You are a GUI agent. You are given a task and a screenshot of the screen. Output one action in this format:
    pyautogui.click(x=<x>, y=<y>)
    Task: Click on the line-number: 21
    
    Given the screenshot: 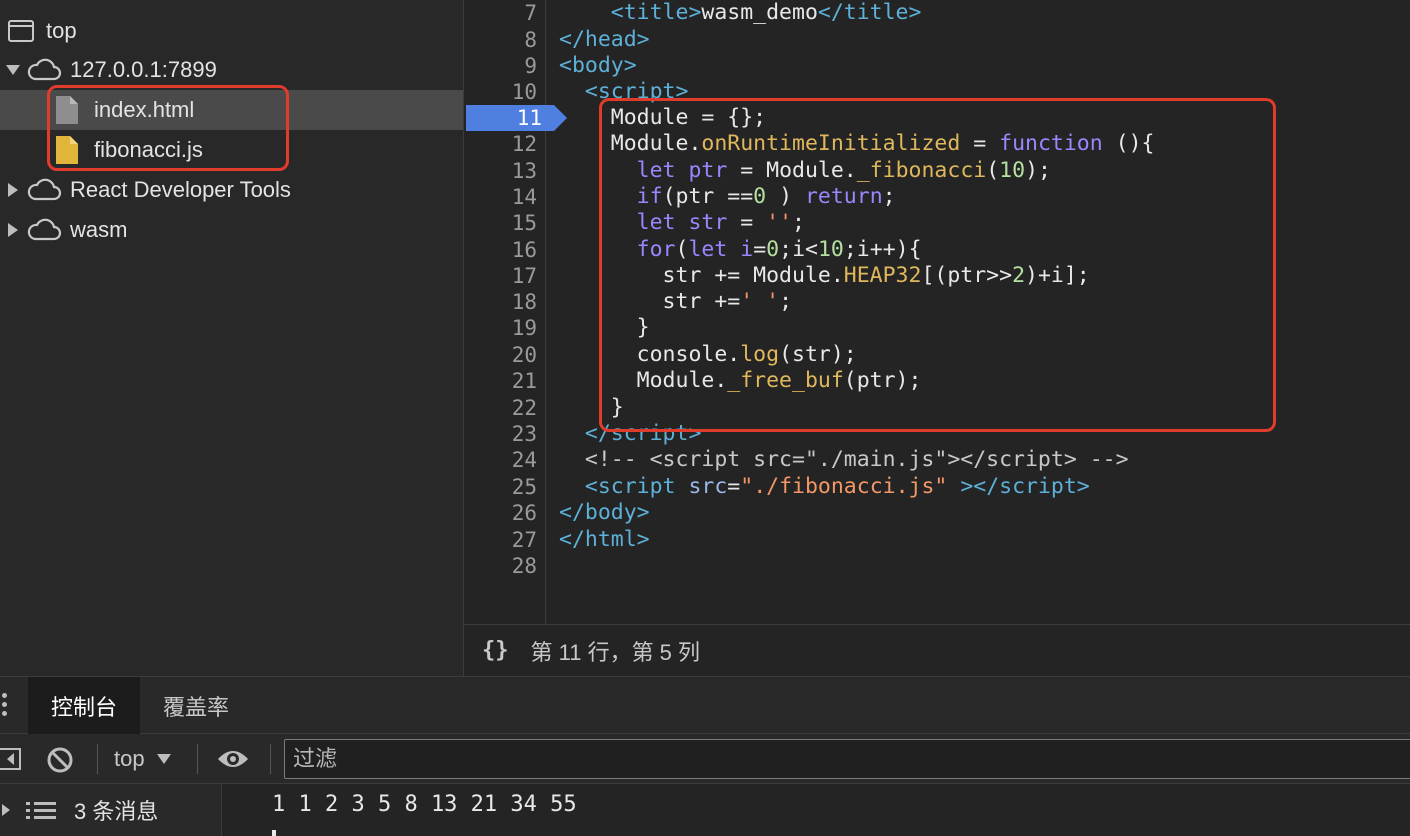 What is the action you would take?
    pyautogui.click(x=497, y=381)
    